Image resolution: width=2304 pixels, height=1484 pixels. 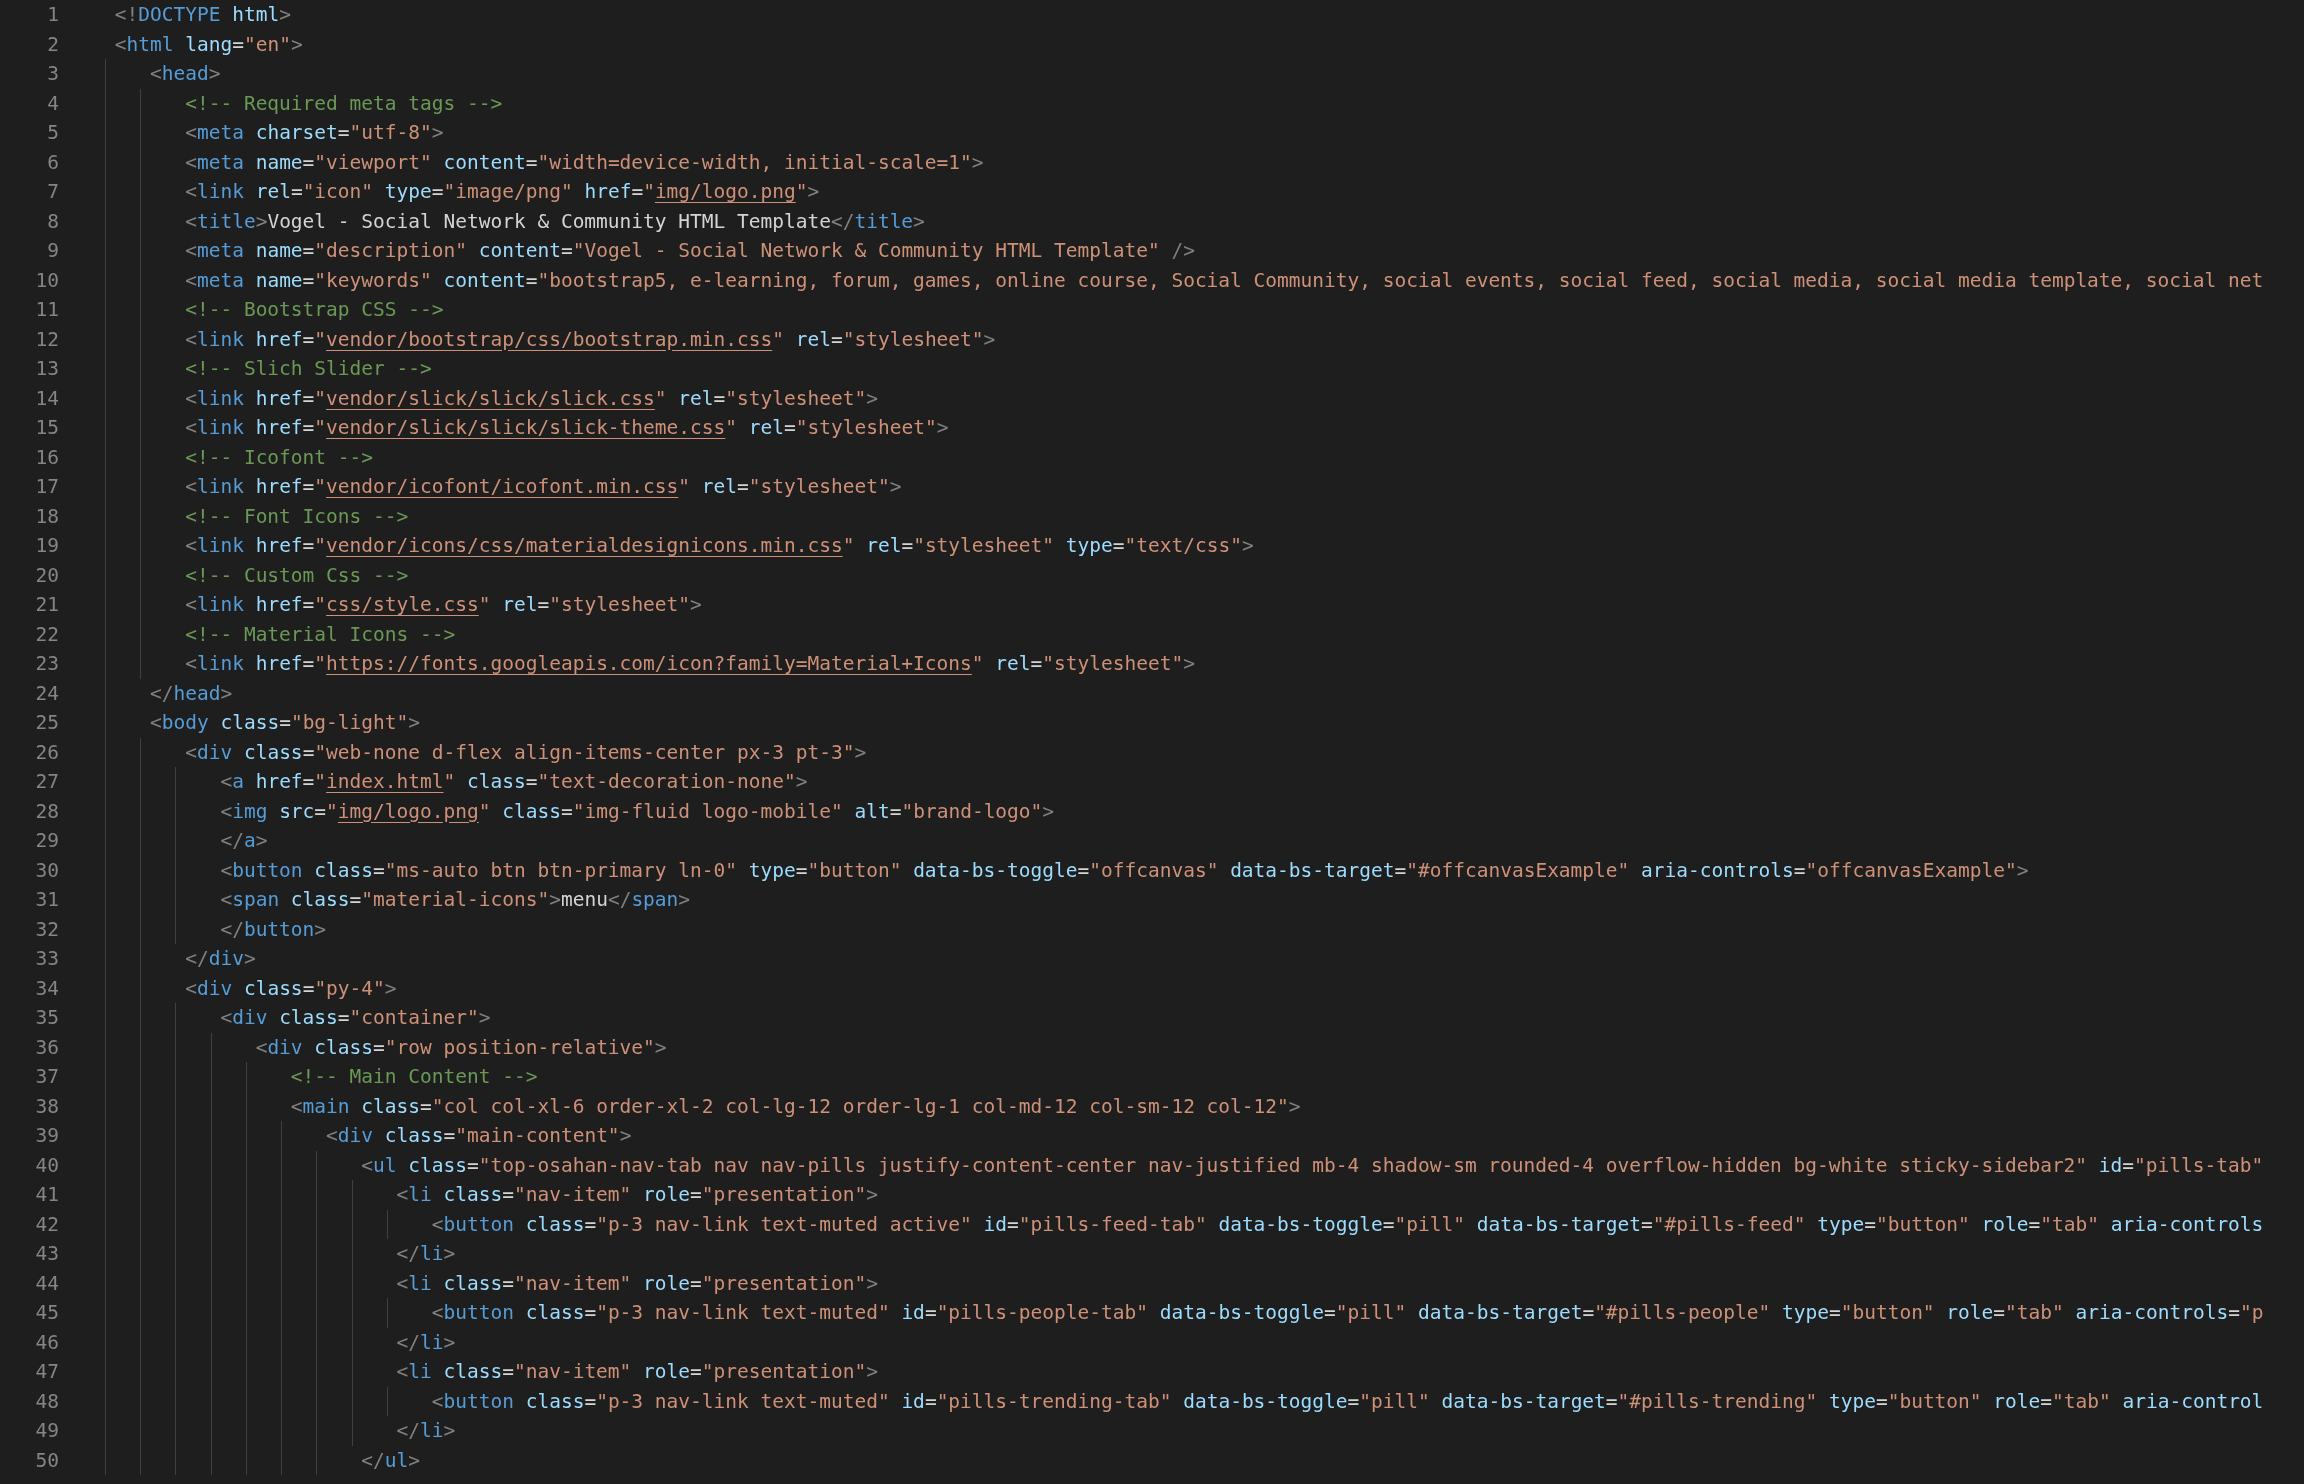 I want to click on code-line: </button>, so click(x=273, y=929).